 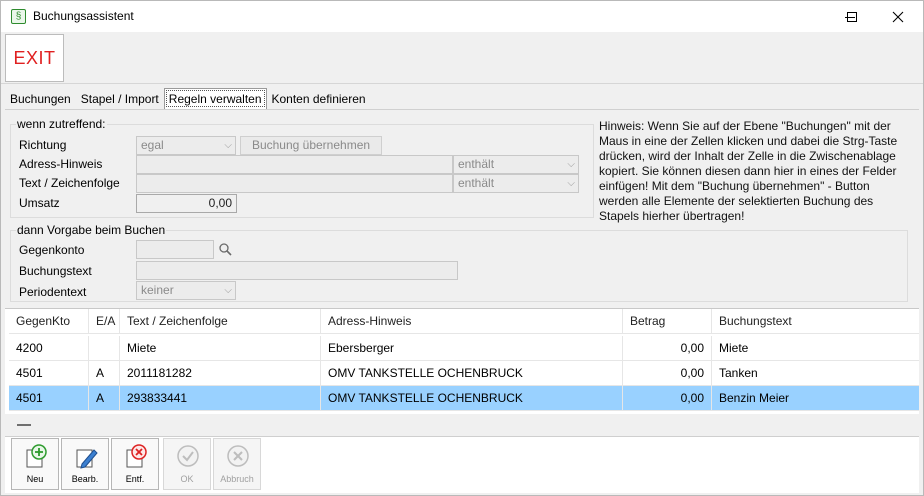 I want to click on tab-buchungen: Buchungen, so click(x=40, y=98).